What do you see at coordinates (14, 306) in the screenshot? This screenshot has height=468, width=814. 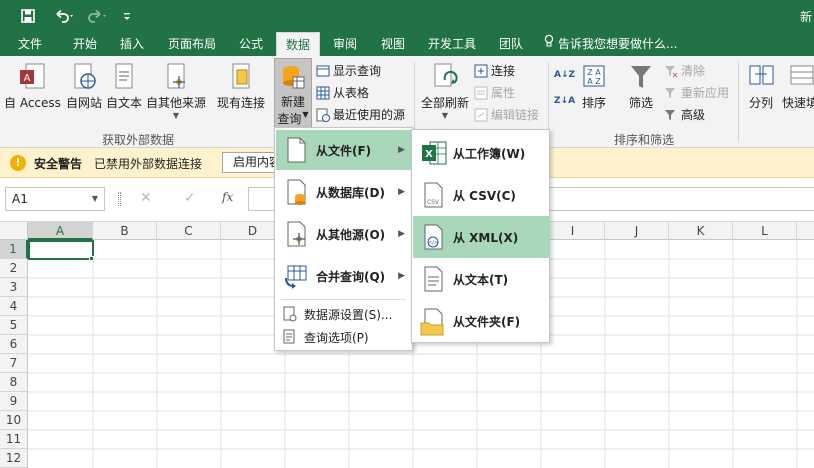 I see `row-header-4: 4` at bounding box center [14, 306].